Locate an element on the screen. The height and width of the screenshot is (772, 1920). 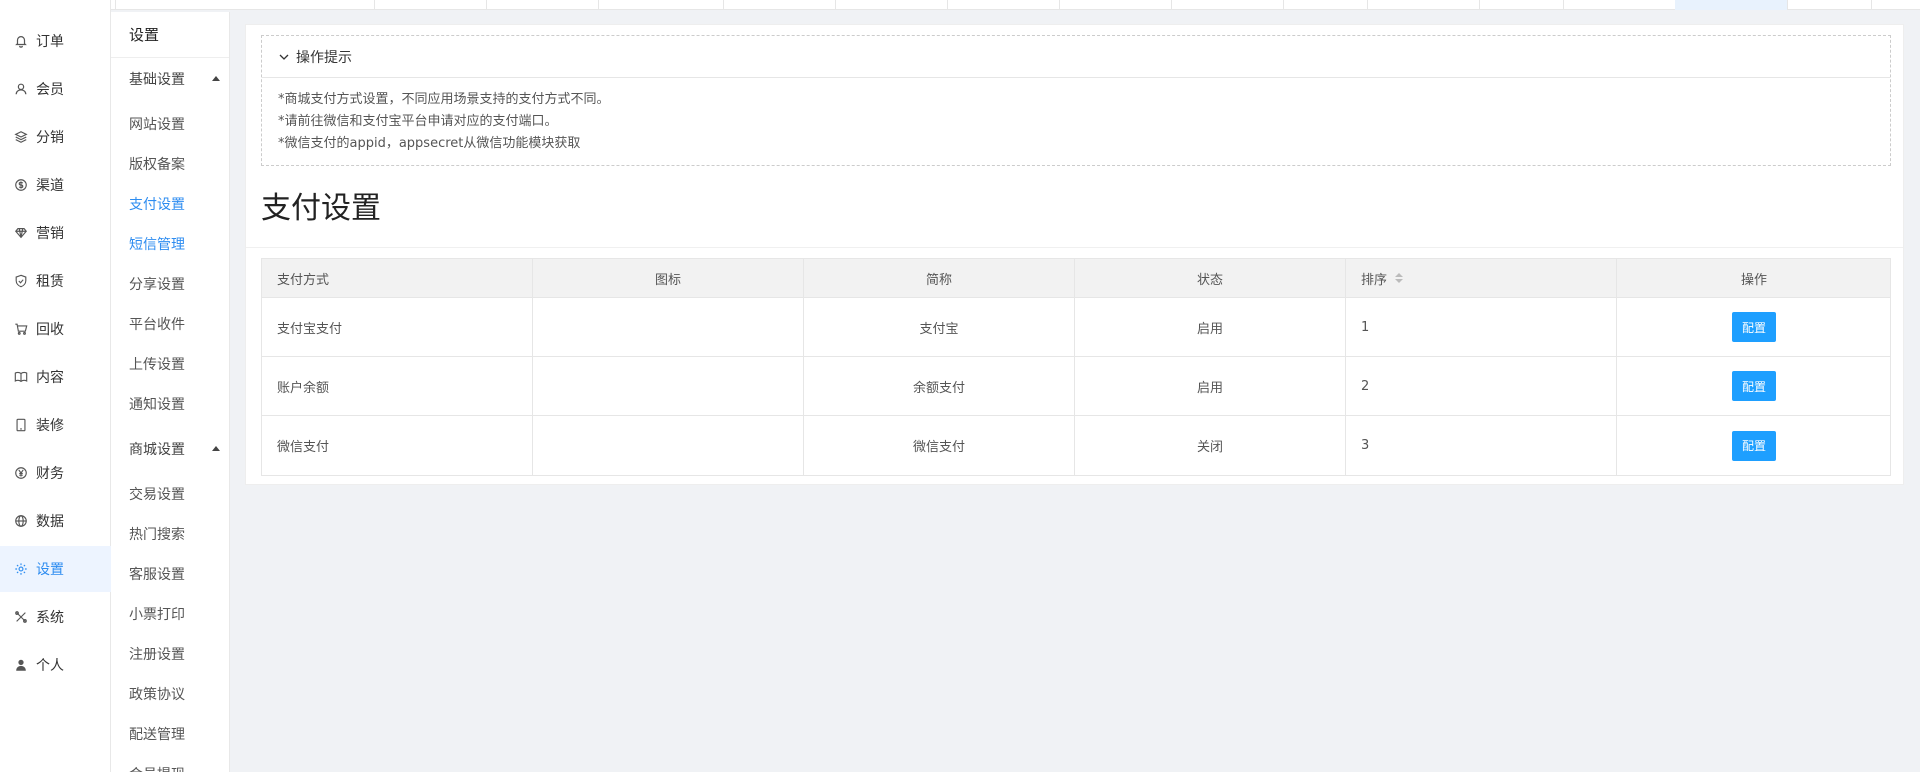
nav-item-label: 内容 is located at coordinates (50, 378).